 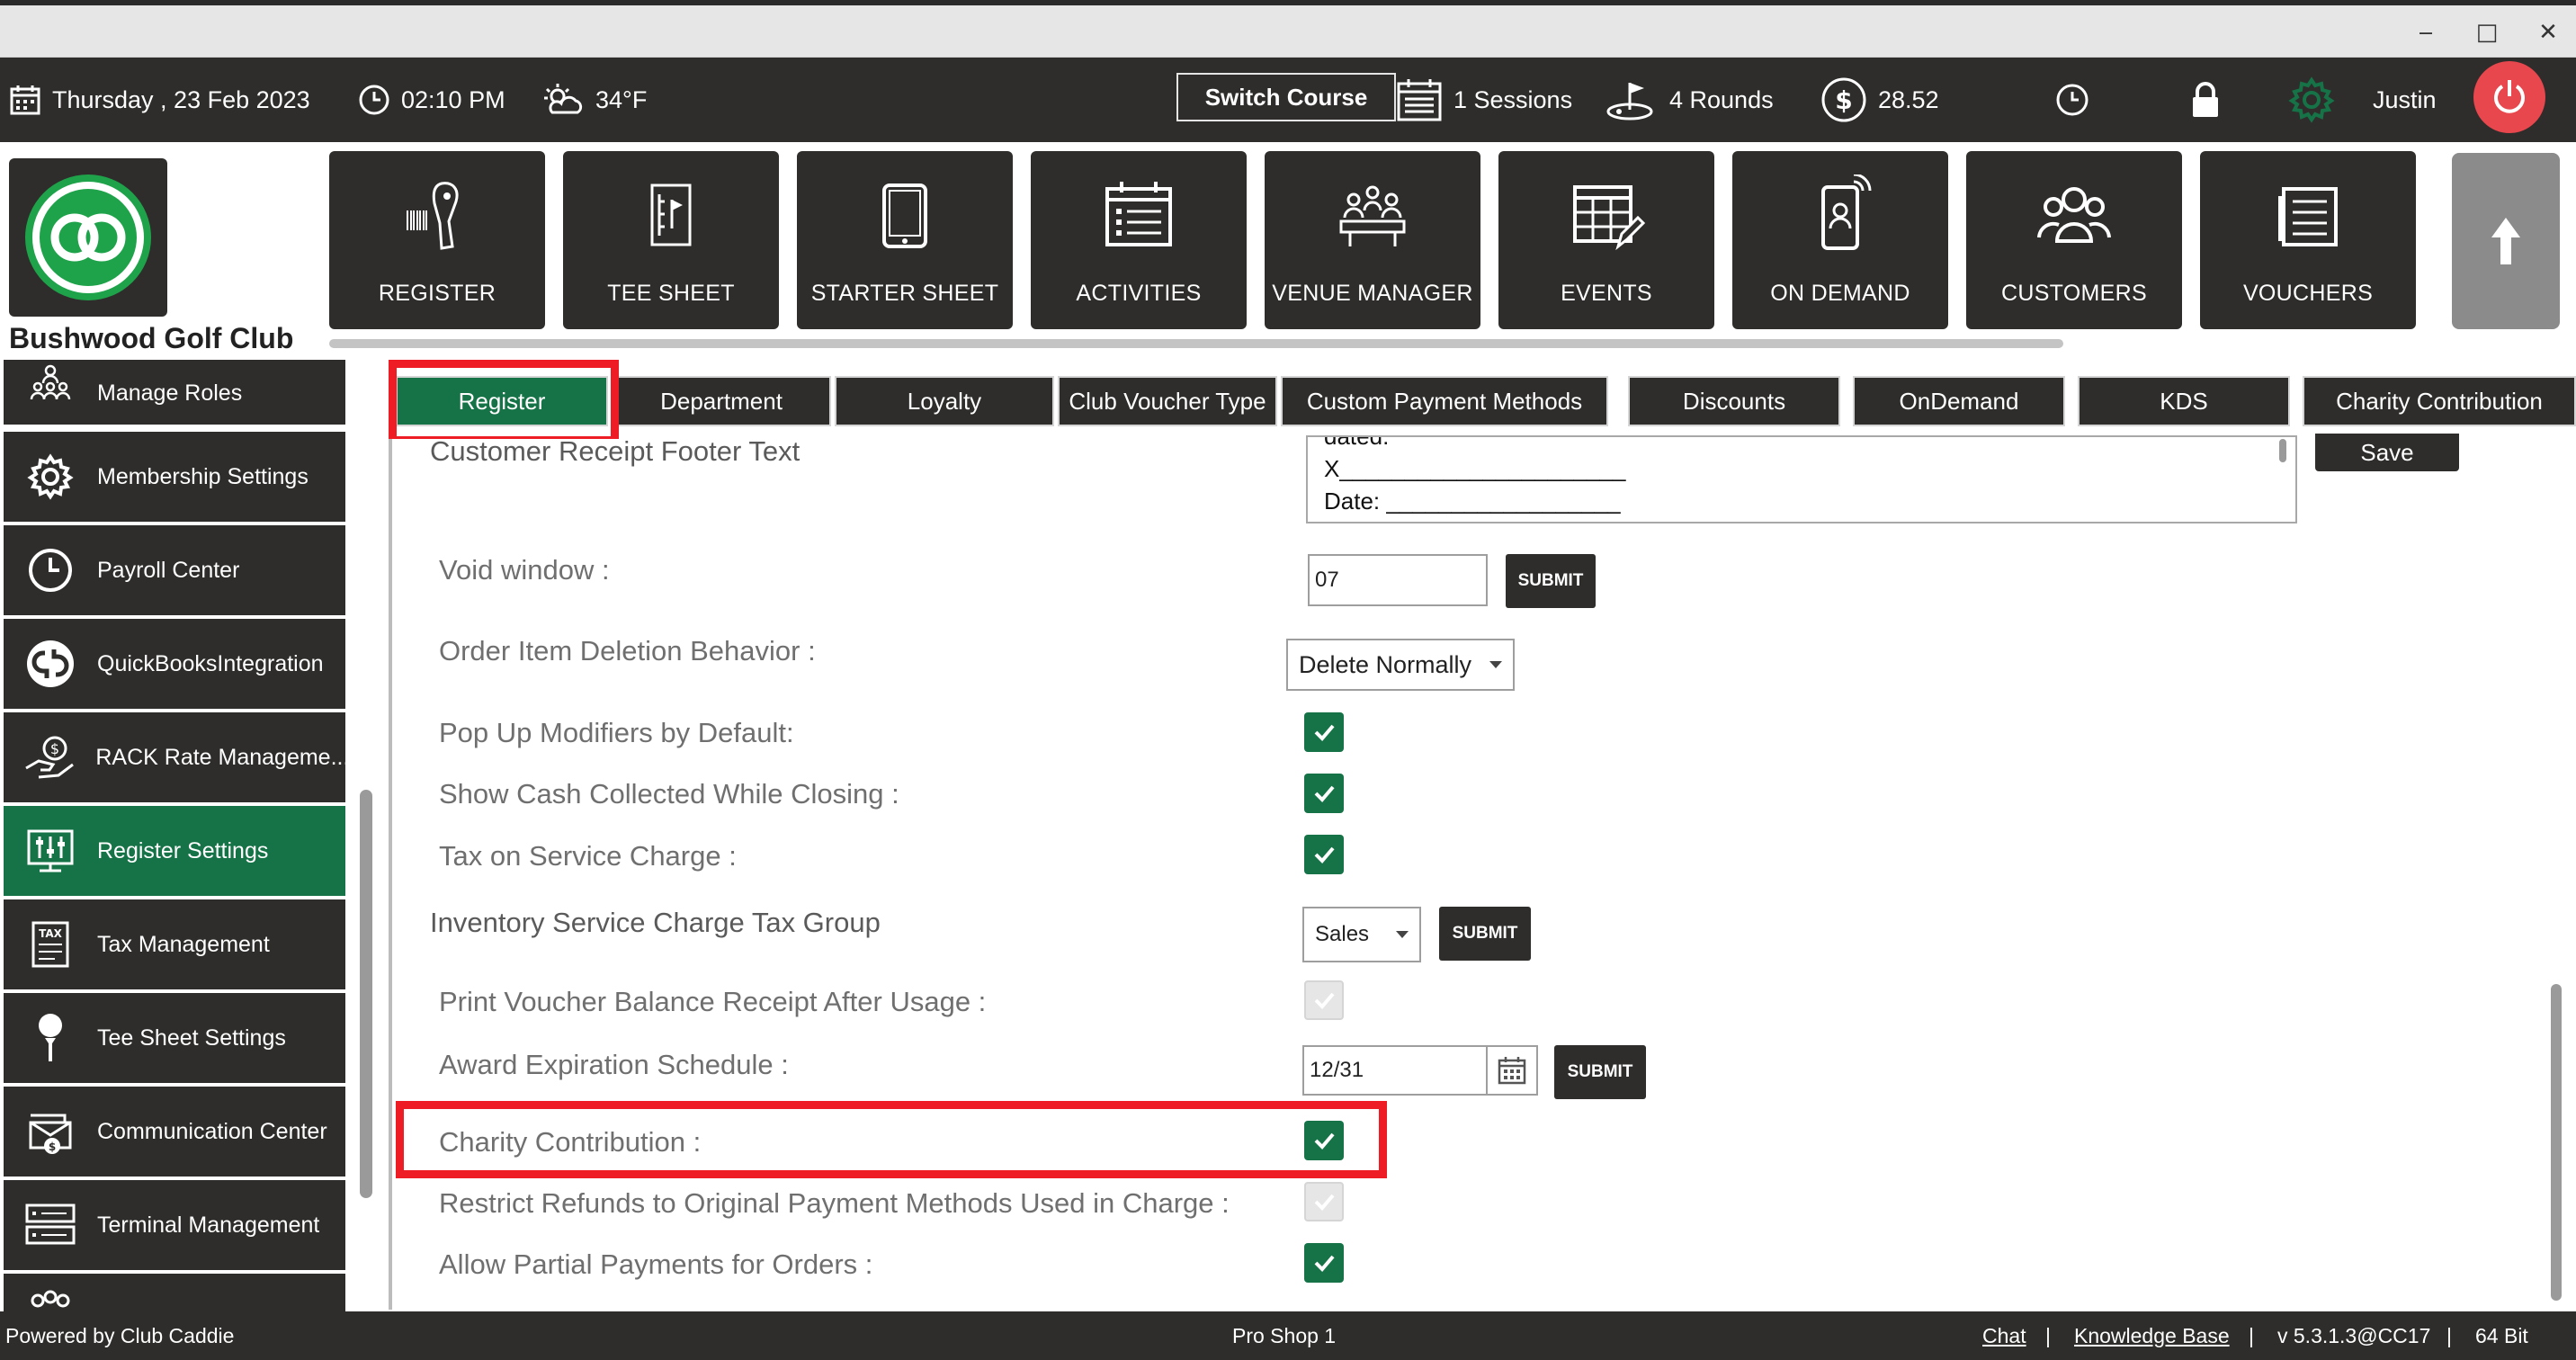 What do you see at coordinates (50, 382) in the screenshot?
I see `roles-icon` at bounding box center [50, 382].